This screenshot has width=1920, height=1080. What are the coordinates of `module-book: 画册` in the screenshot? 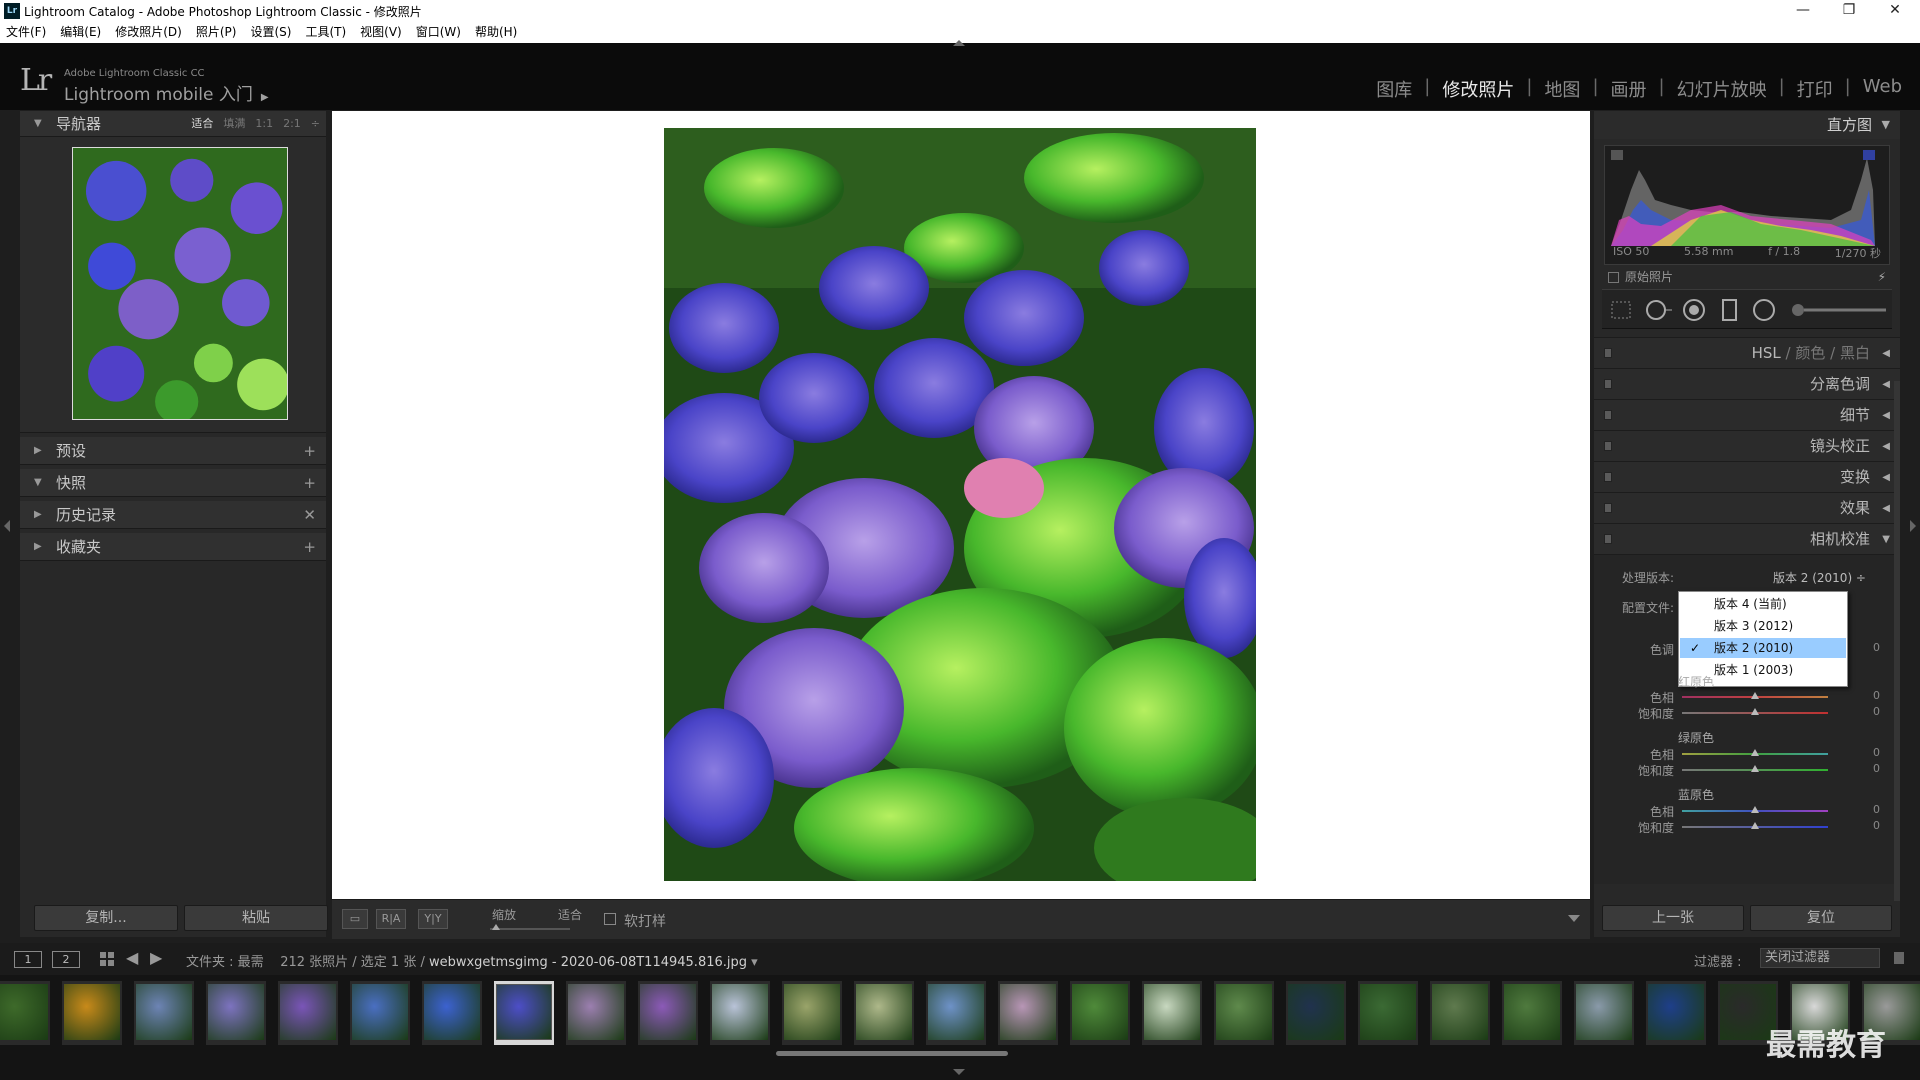 It's located at (1629, 89).